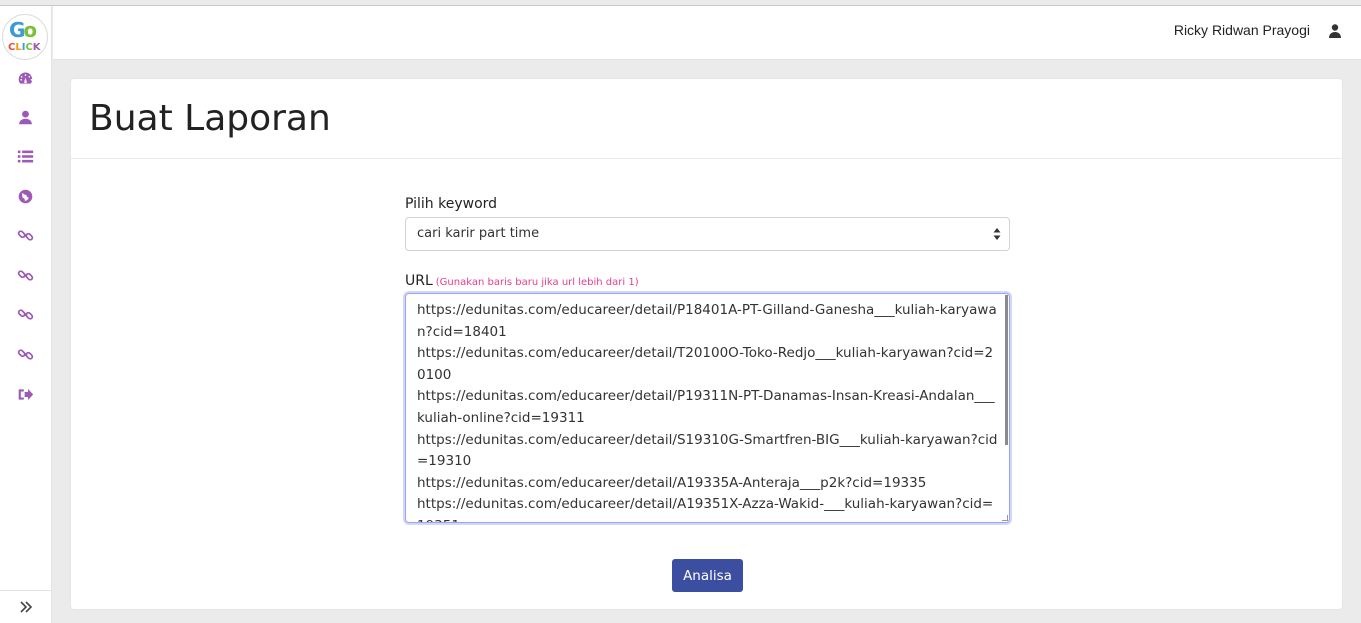 The image size is (1361, 623). What do you see at coordinates (25, 196) in the screenshot?
I see `globe-icon` at bounding box center [25, 196].